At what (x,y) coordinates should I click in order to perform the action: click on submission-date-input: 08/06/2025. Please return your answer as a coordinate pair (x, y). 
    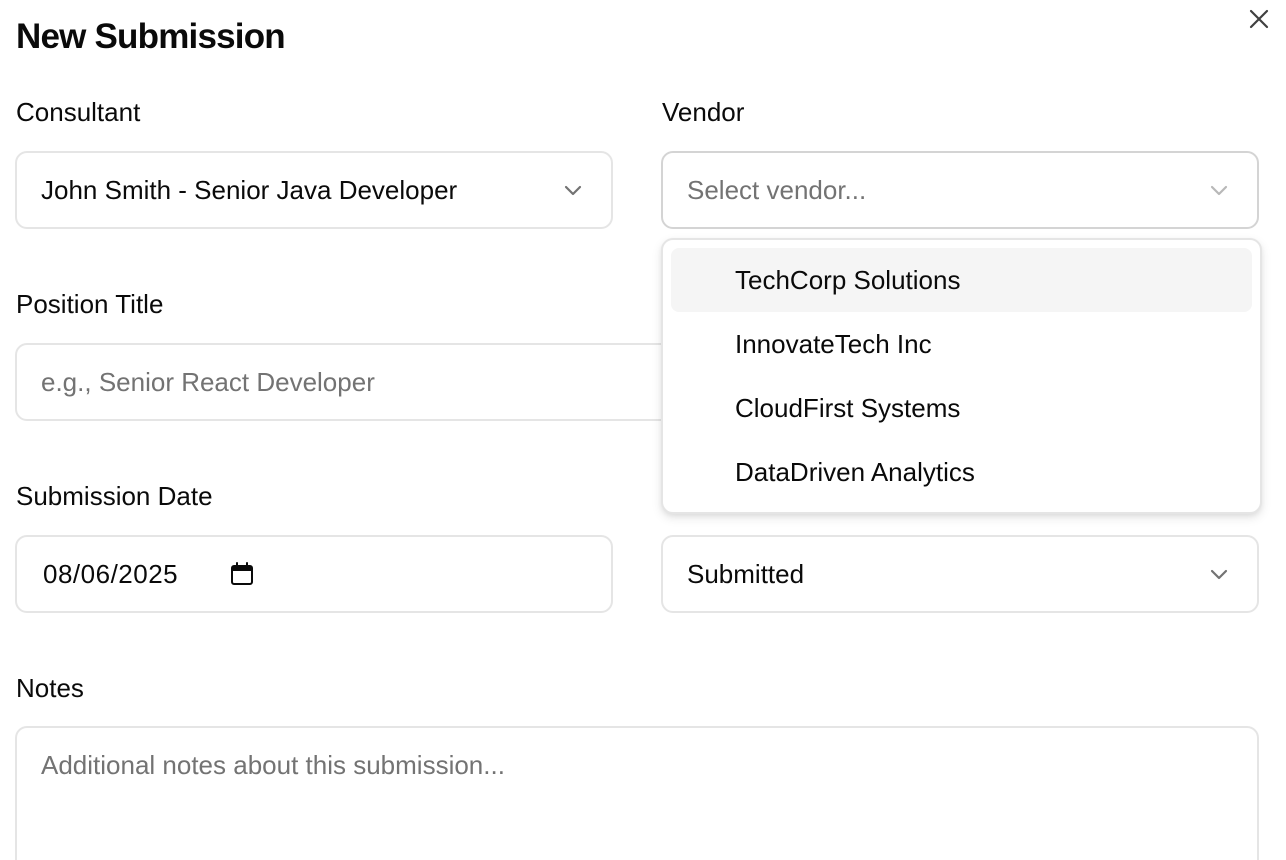
    Looking at the image, I should click on (314, 574).